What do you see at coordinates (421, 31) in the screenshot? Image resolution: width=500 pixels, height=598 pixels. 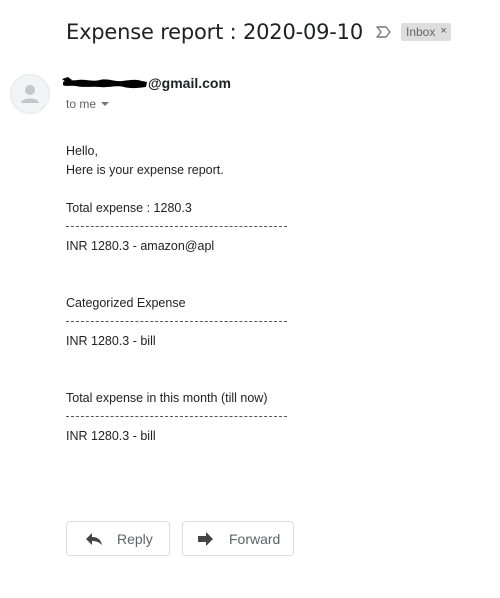 I see `label-chip-text: Inbox` at bounding box center [421, 31].